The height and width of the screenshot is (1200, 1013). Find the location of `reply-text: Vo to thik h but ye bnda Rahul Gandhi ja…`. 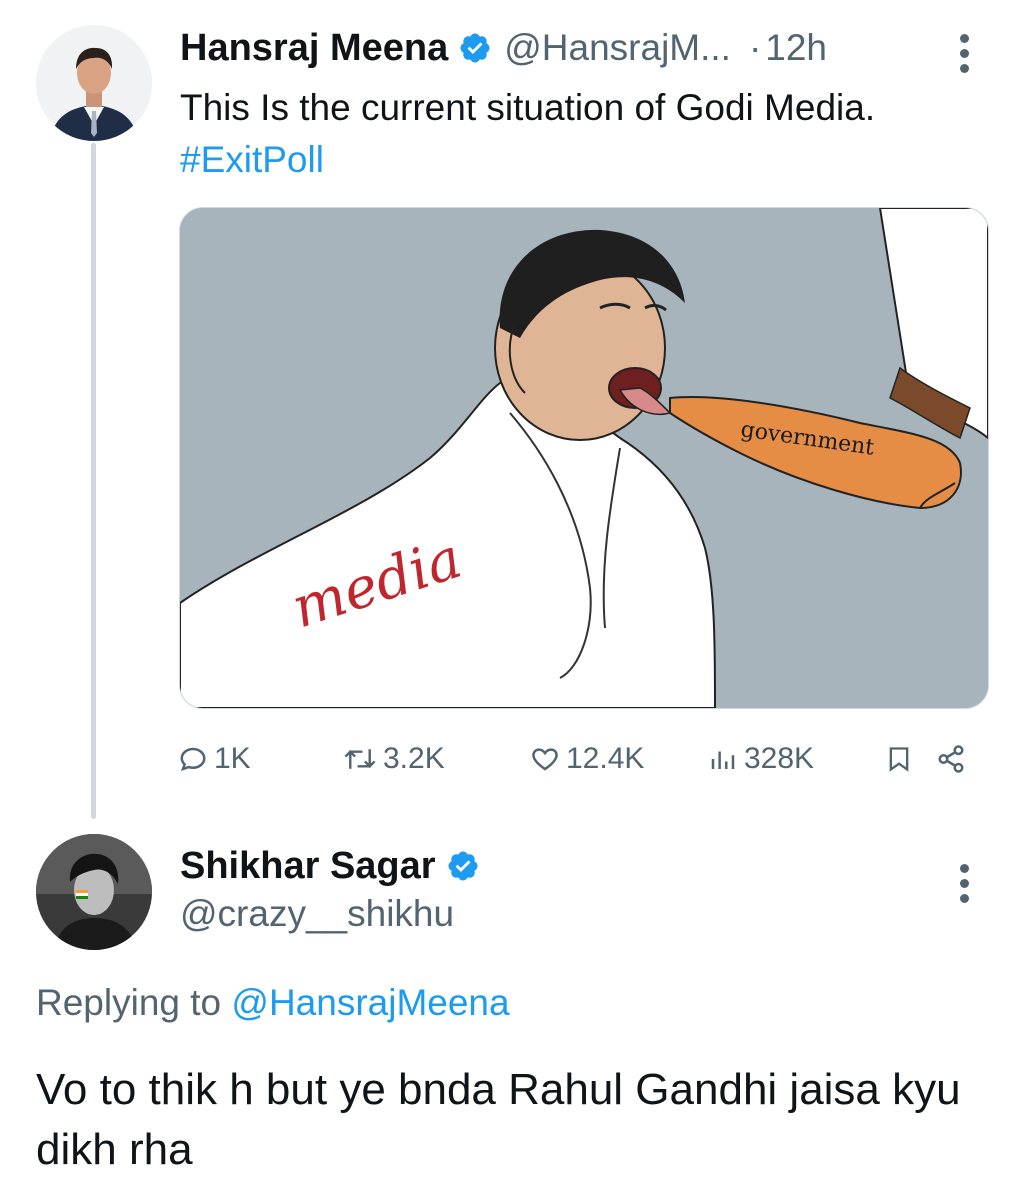

reply-text: Vo to thik h but ye bnda Rahul Gandhi ja… is located at coordinates (498, 1119).